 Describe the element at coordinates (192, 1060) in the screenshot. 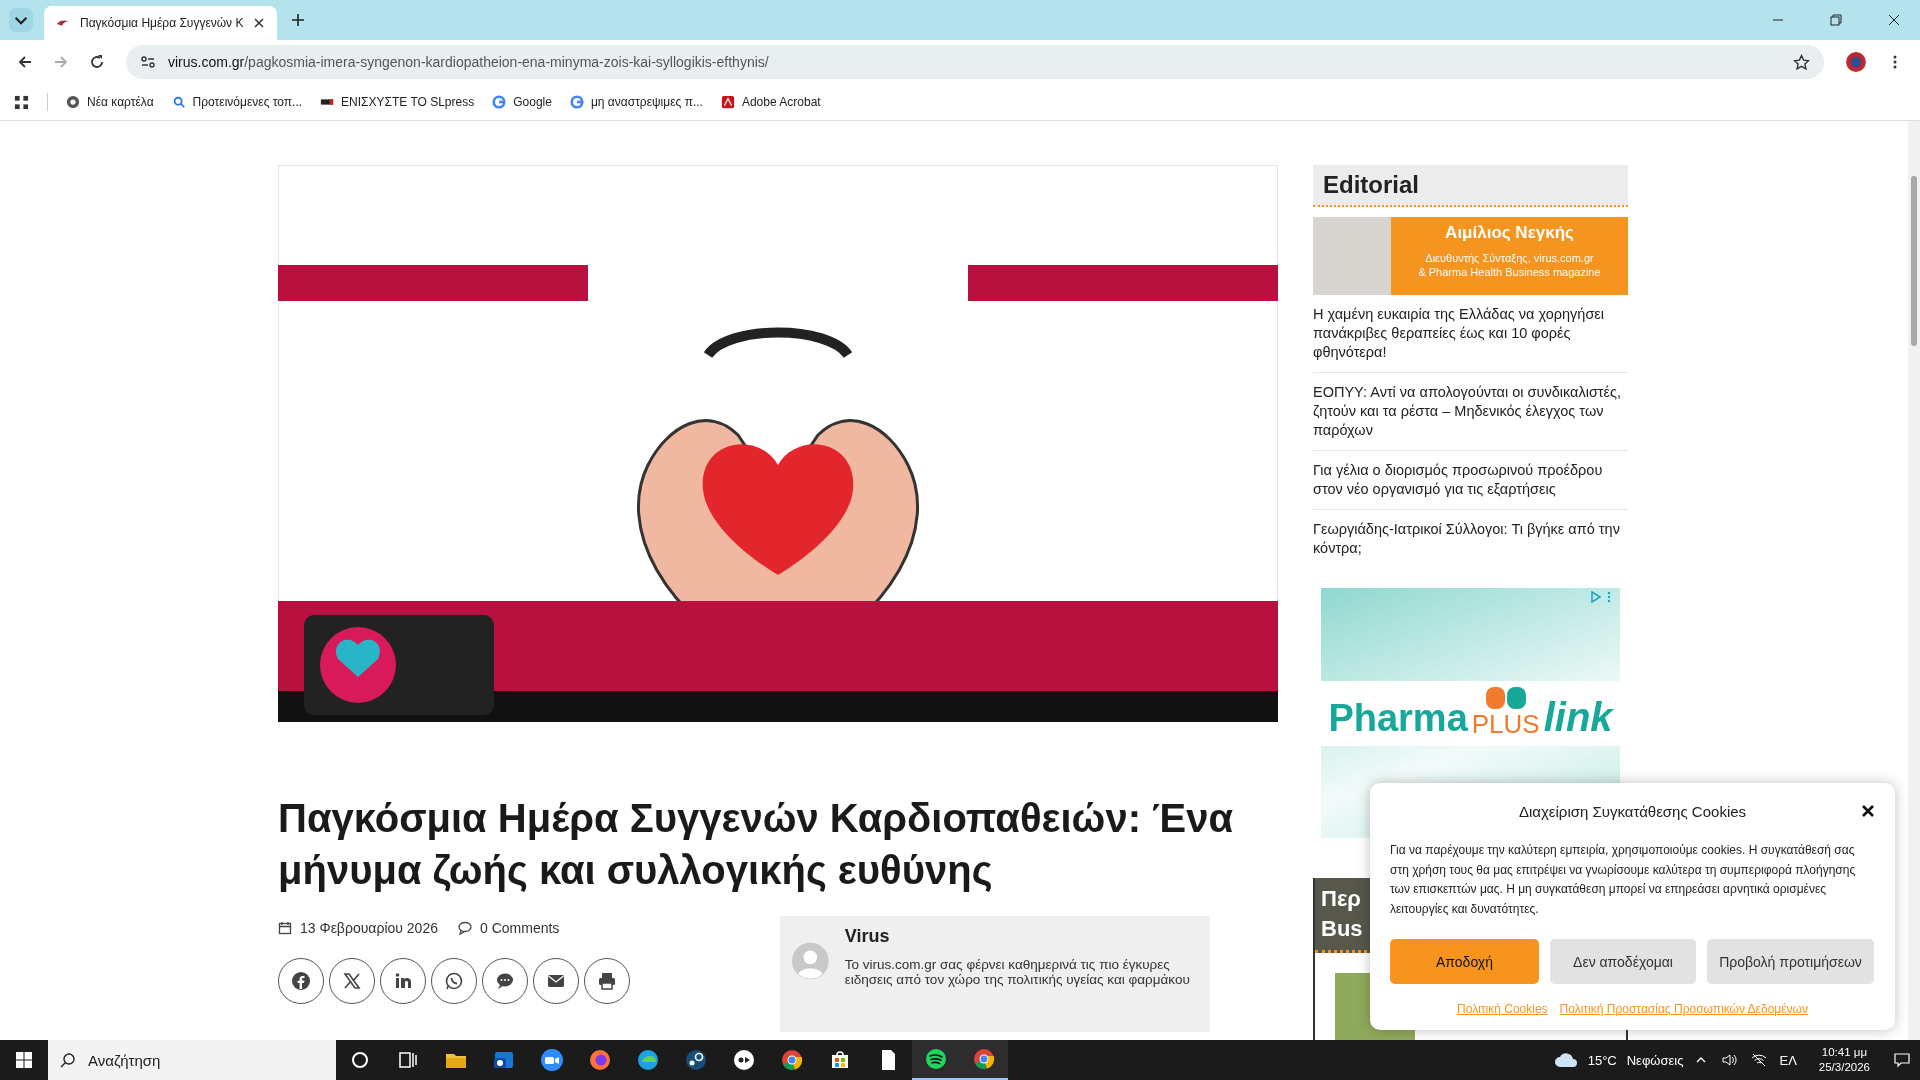

I see `taskbar-search-field: Αναζήτηση` at that location.